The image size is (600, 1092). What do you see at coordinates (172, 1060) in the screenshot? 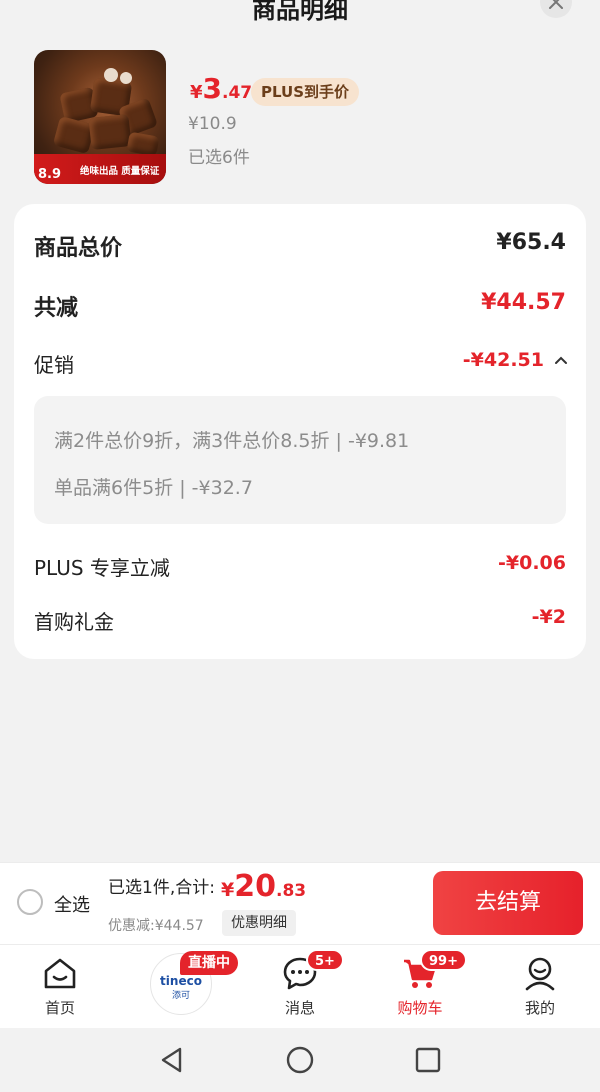
I see `back-icon` at bounding box center [172, 1060].